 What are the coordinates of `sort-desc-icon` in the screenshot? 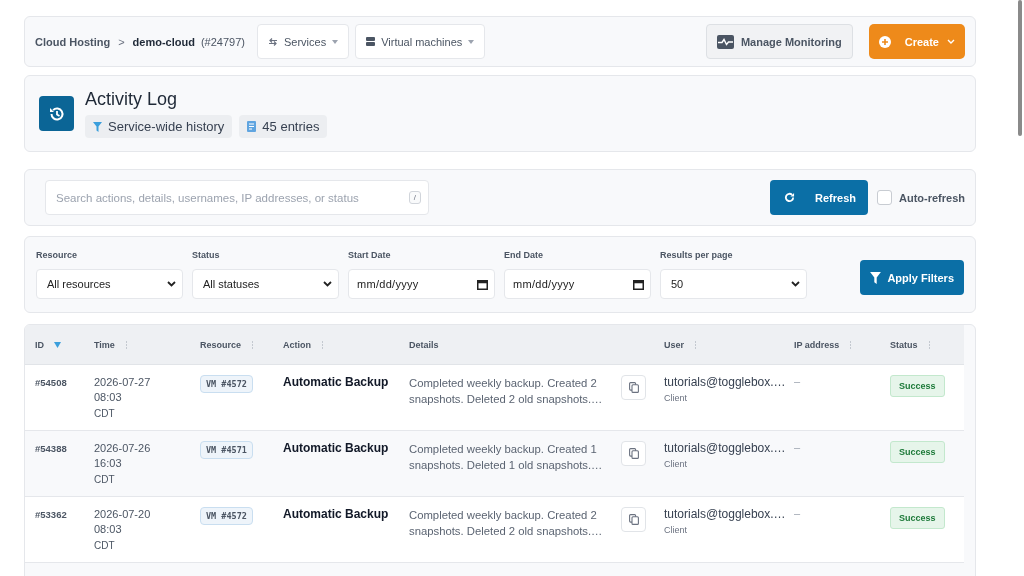 It's located at (57, 344).